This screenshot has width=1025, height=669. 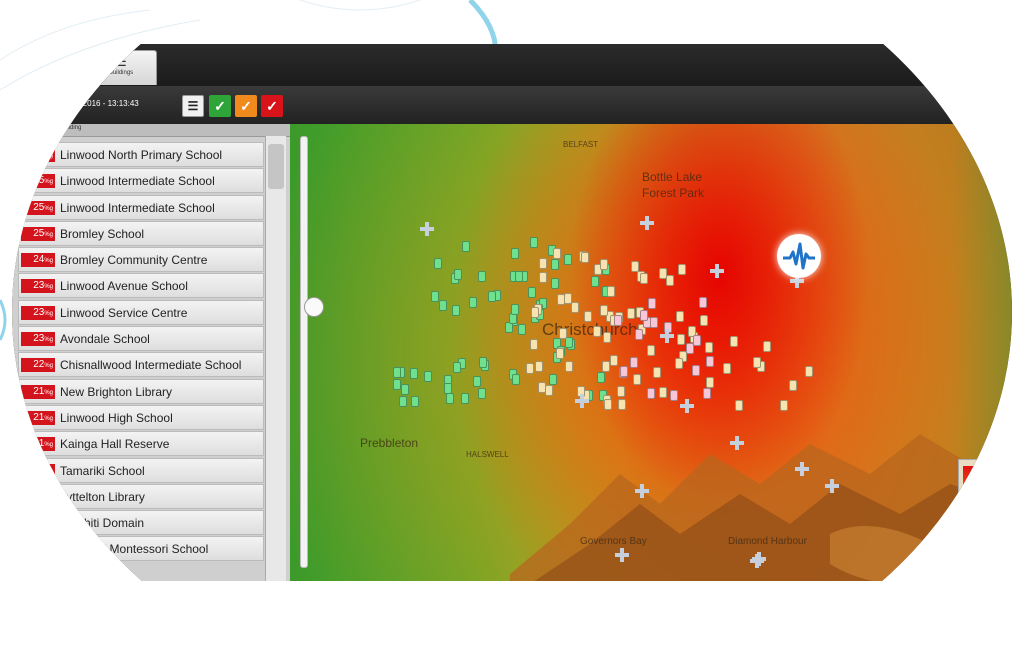 I want to click on list-item: 21%g New Brighton Library, so click(x=141, y=391).